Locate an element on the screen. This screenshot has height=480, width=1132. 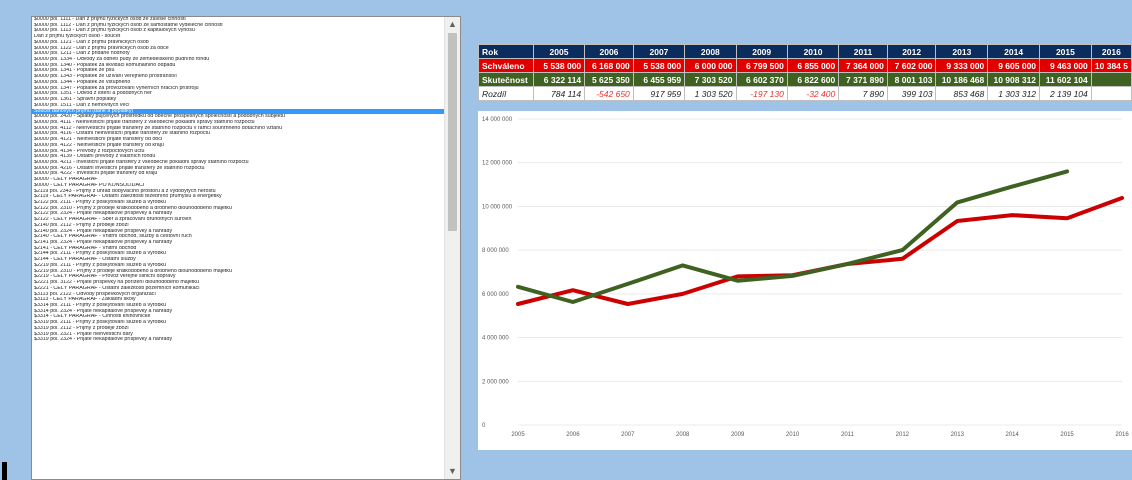
table-cell: 8 001 103 is located at coordinates (911, 79).